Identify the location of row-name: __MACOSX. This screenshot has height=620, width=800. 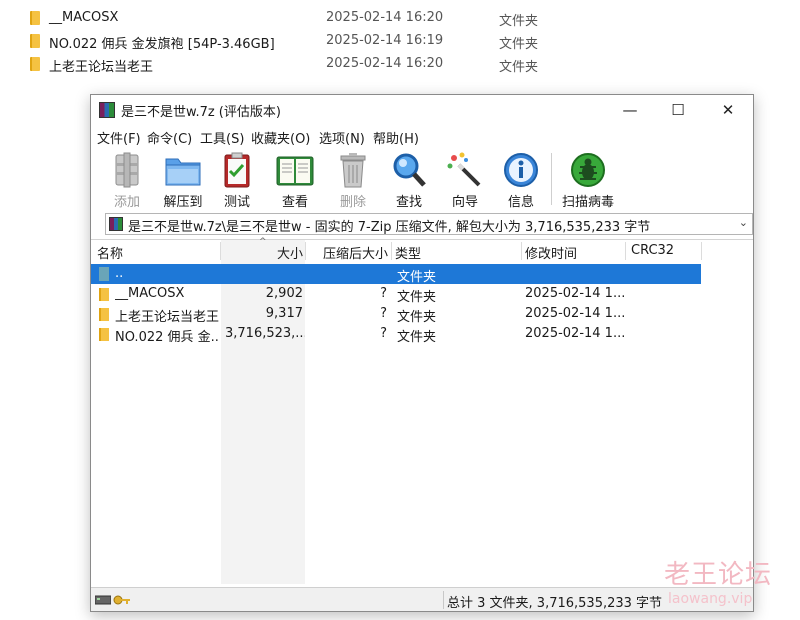
(150, 293).